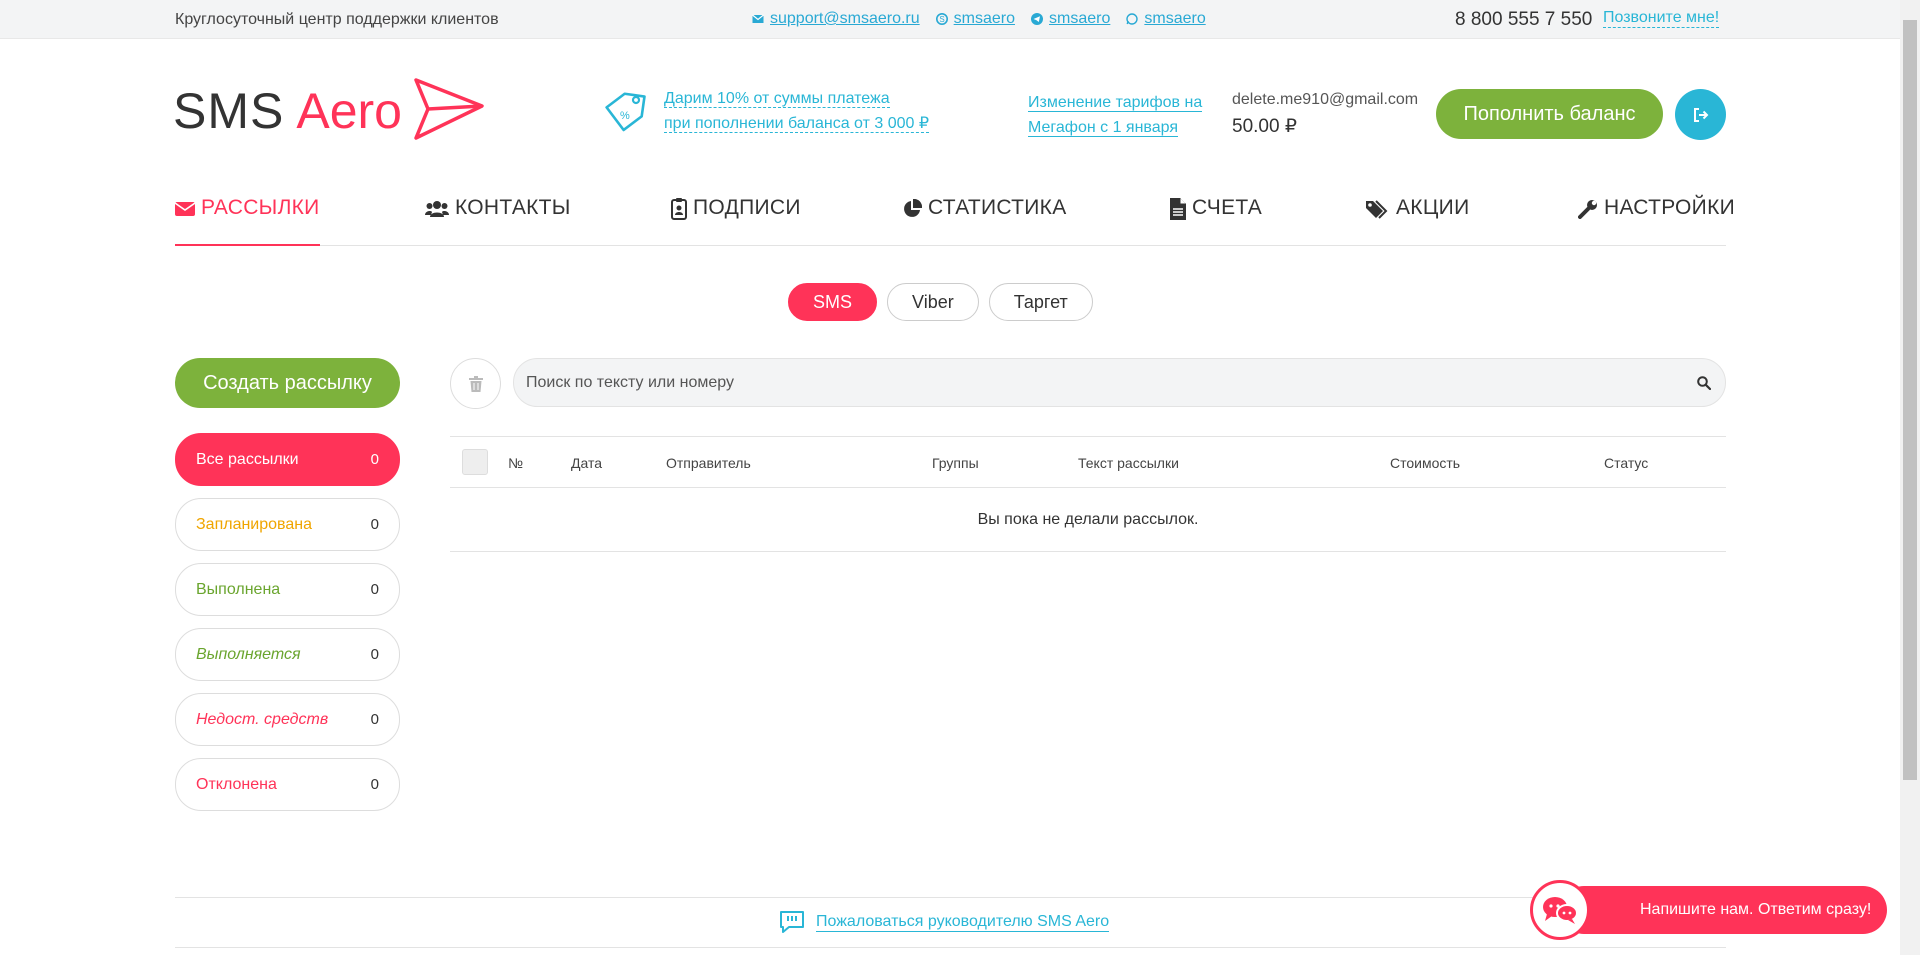  I want to click on contact-email: support@smsaero.ru, so click(836, 19).